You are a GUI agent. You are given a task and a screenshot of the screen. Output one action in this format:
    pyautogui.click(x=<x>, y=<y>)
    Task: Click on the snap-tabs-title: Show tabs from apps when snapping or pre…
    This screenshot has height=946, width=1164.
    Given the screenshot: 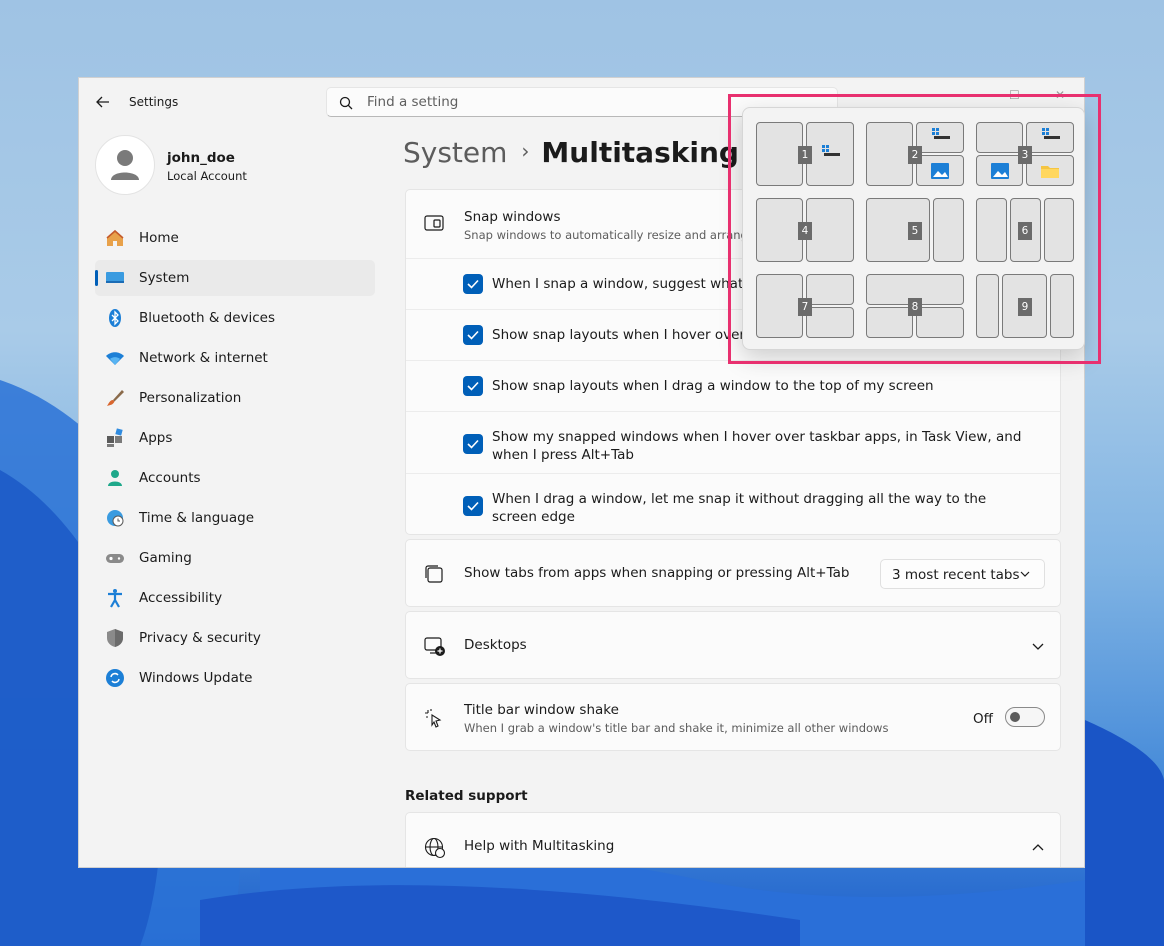 What is the action you would take?
    pyautogui.click(x=657, y=573)
    